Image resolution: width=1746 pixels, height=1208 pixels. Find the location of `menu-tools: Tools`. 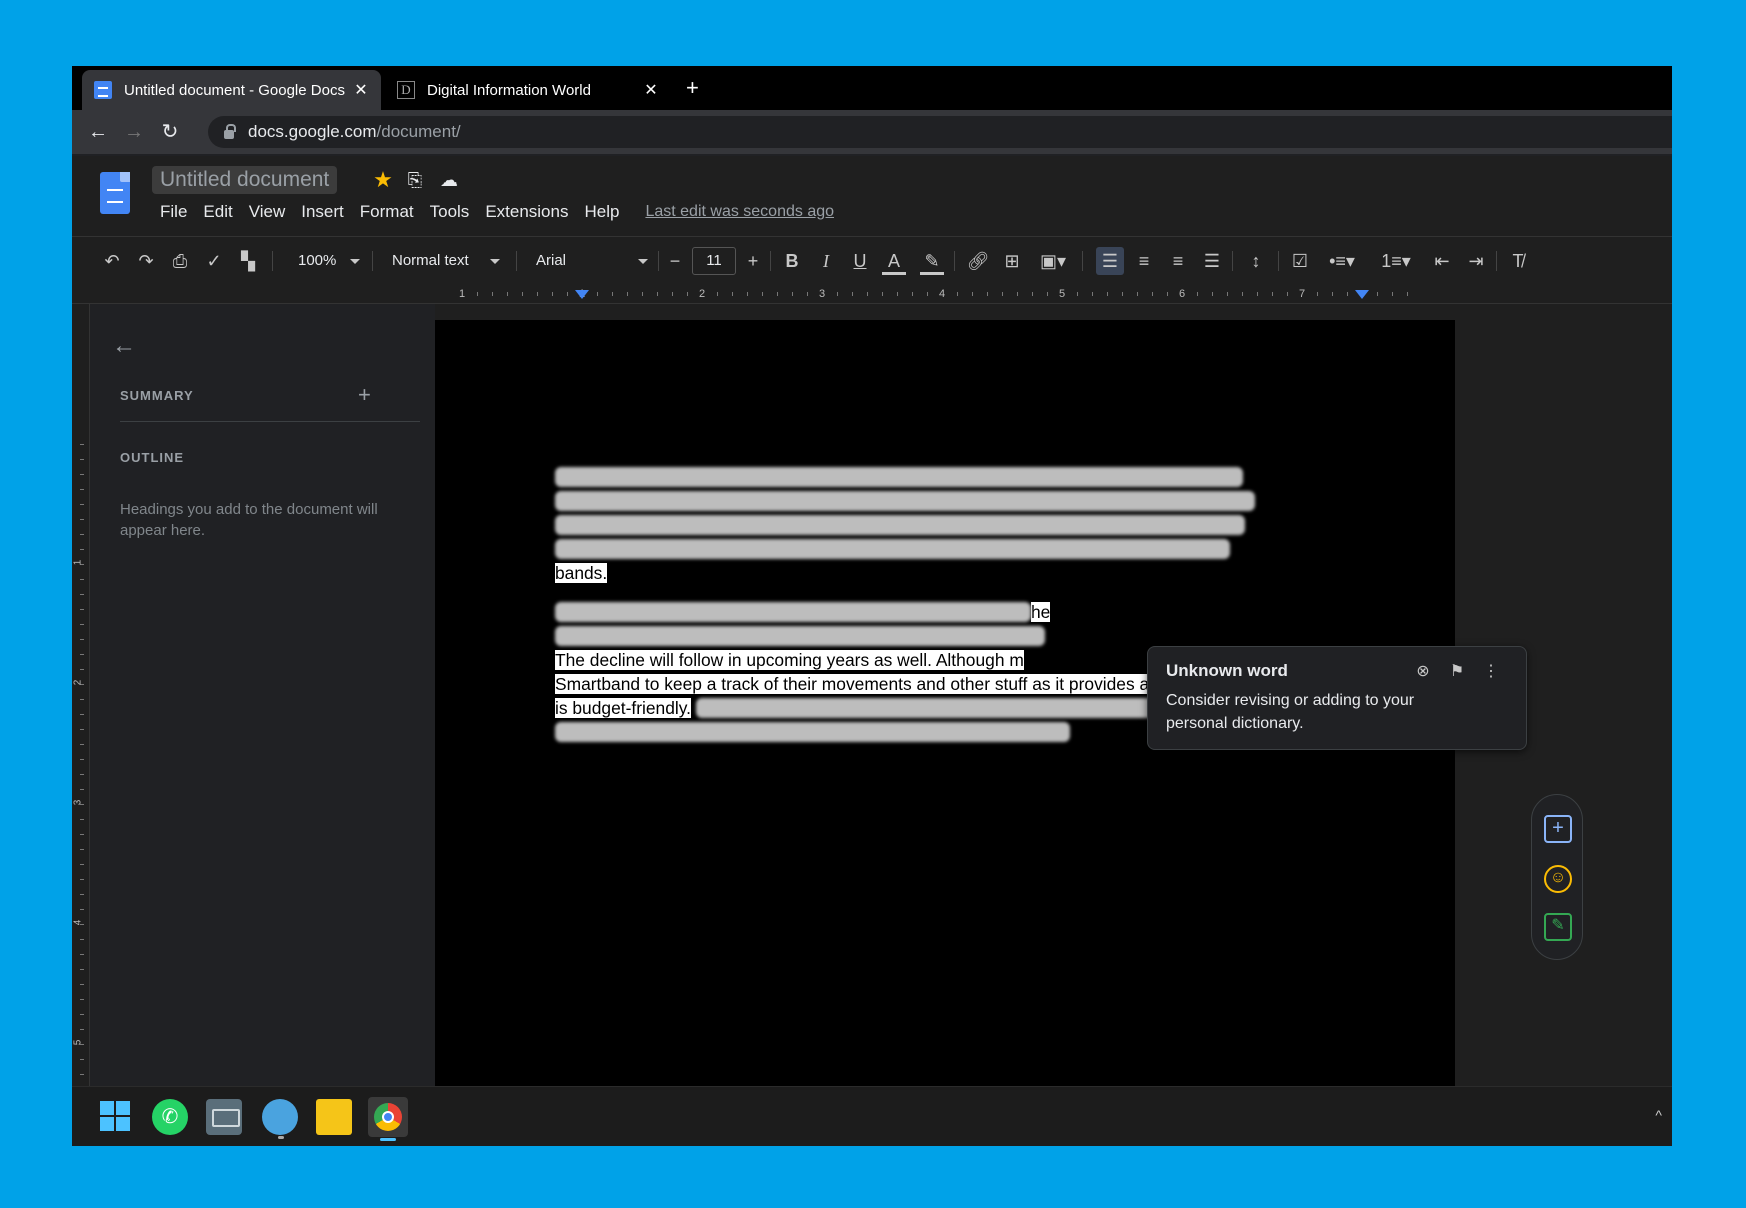

menu-tools: Tools is located at coordinates (450, 212).